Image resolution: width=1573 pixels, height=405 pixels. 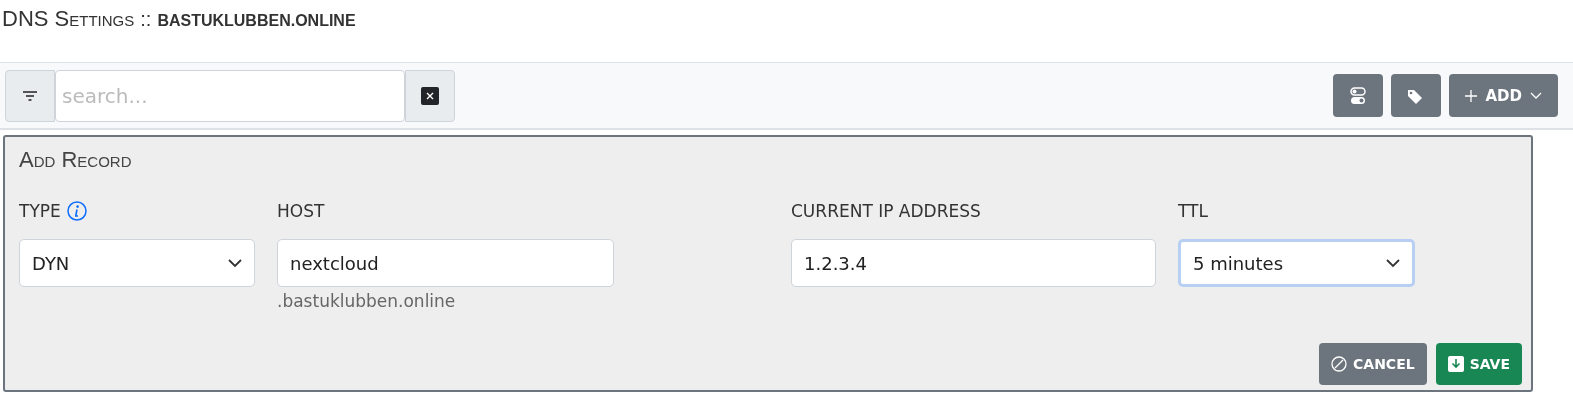 I want to click on save-button: SAVE, so click(x=1478, y=364).